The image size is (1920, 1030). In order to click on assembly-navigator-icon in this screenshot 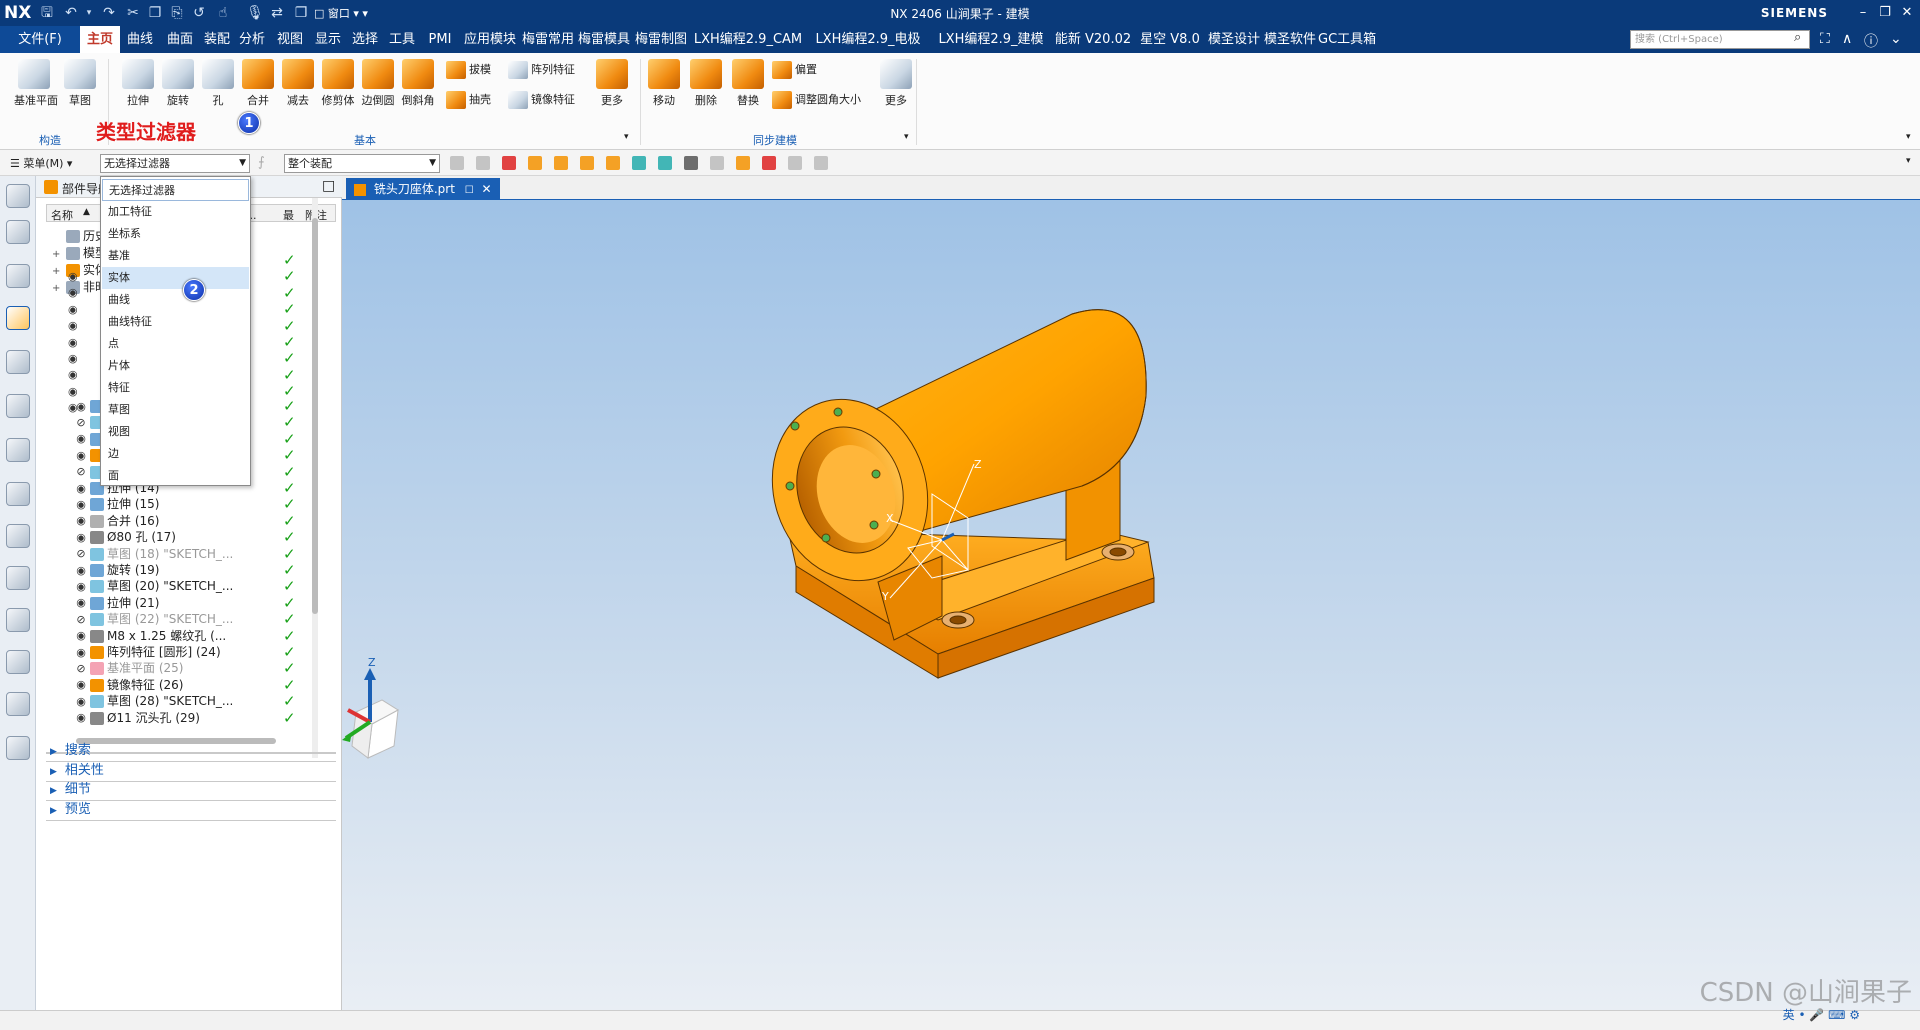, I will do `click(18, 232)`.